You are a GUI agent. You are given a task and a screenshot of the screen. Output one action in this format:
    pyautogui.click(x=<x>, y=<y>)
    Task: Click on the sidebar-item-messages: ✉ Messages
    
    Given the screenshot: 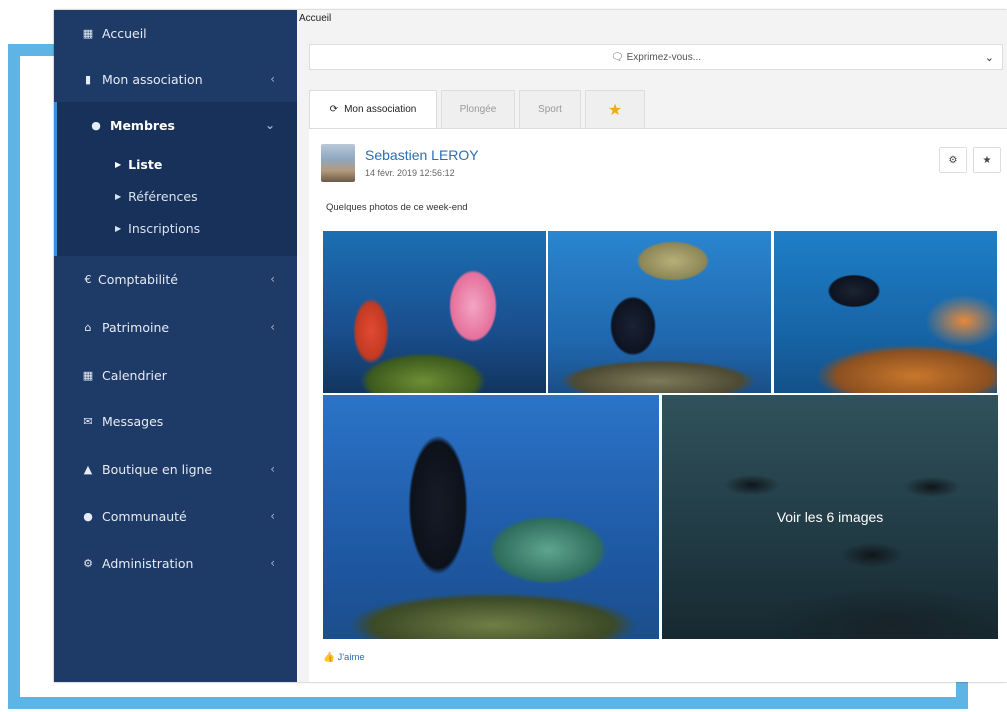 What is the action you would take?
    pyautogui.click(x=175, y=421)
    